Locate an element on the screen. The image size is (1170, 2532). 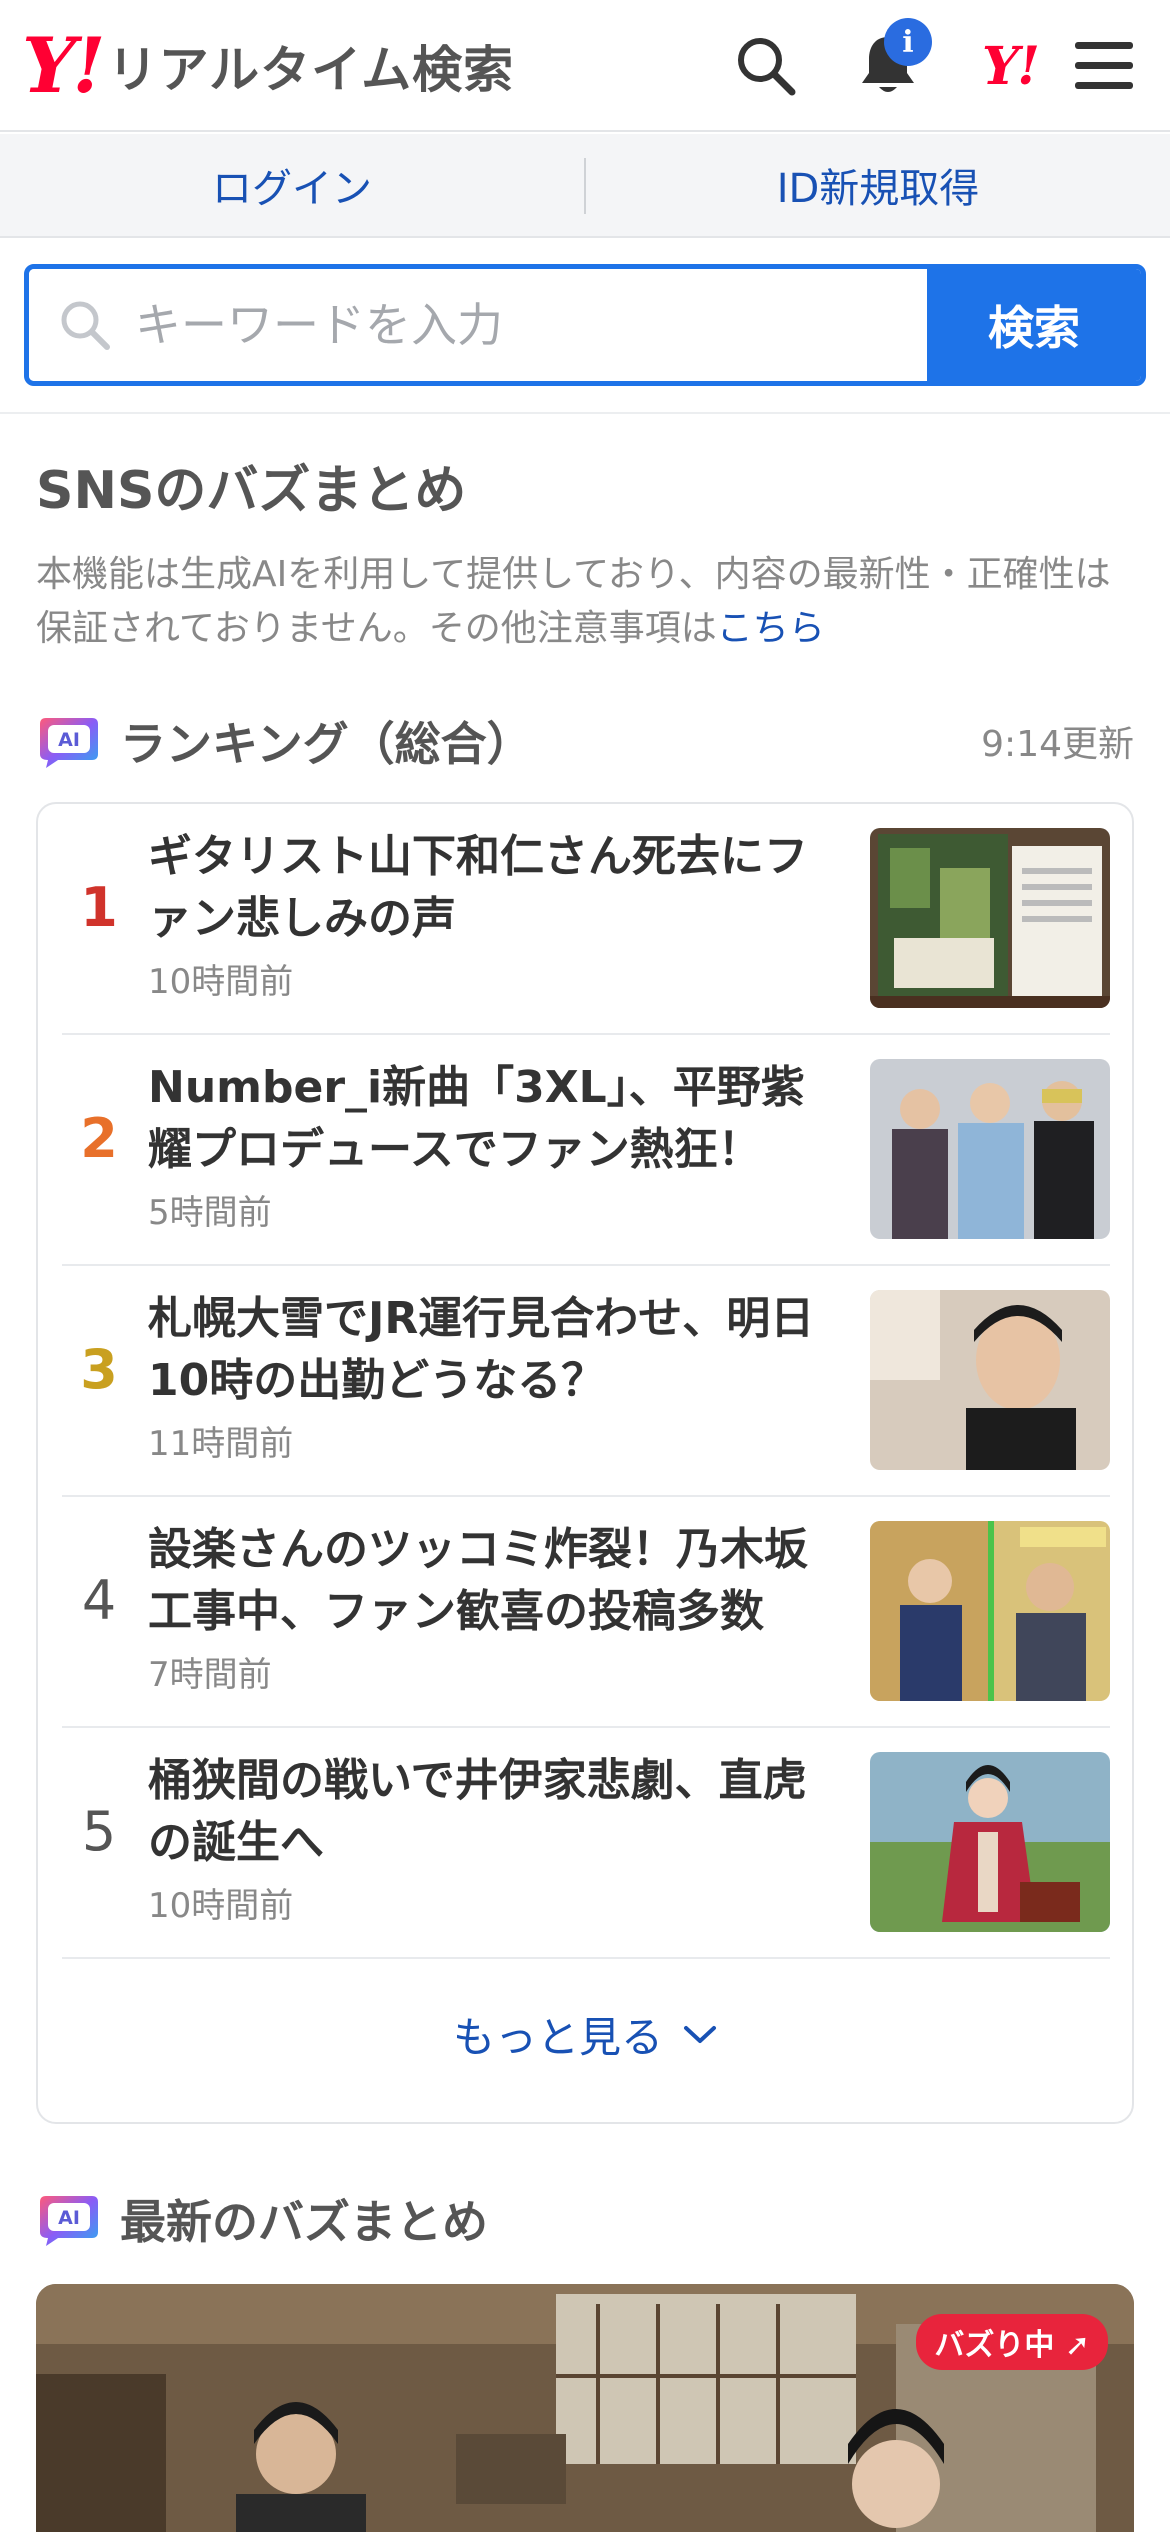
ranking-item: 4 設楽さんのツッコミ炸裂！乃木坂工事中、ファン歓喜の投稿多数 7時間前 is located at coordinates (586, 1612).